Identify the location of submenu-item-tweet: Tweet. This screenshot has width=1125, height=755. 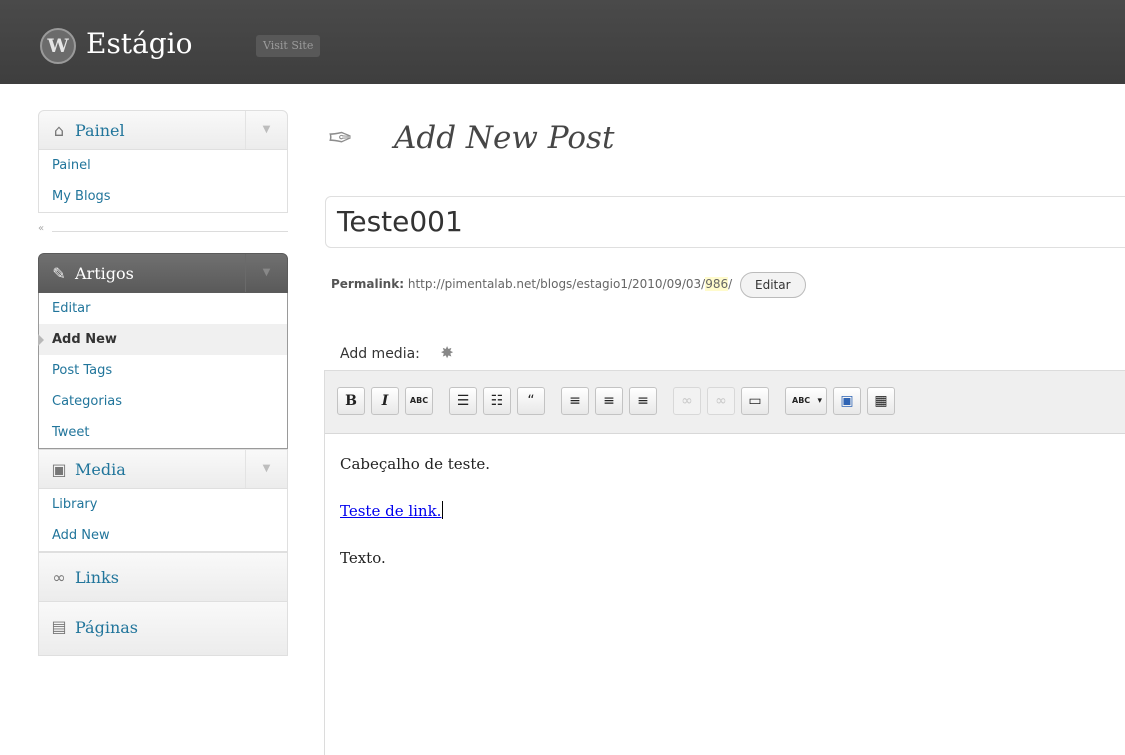
(163, 432).